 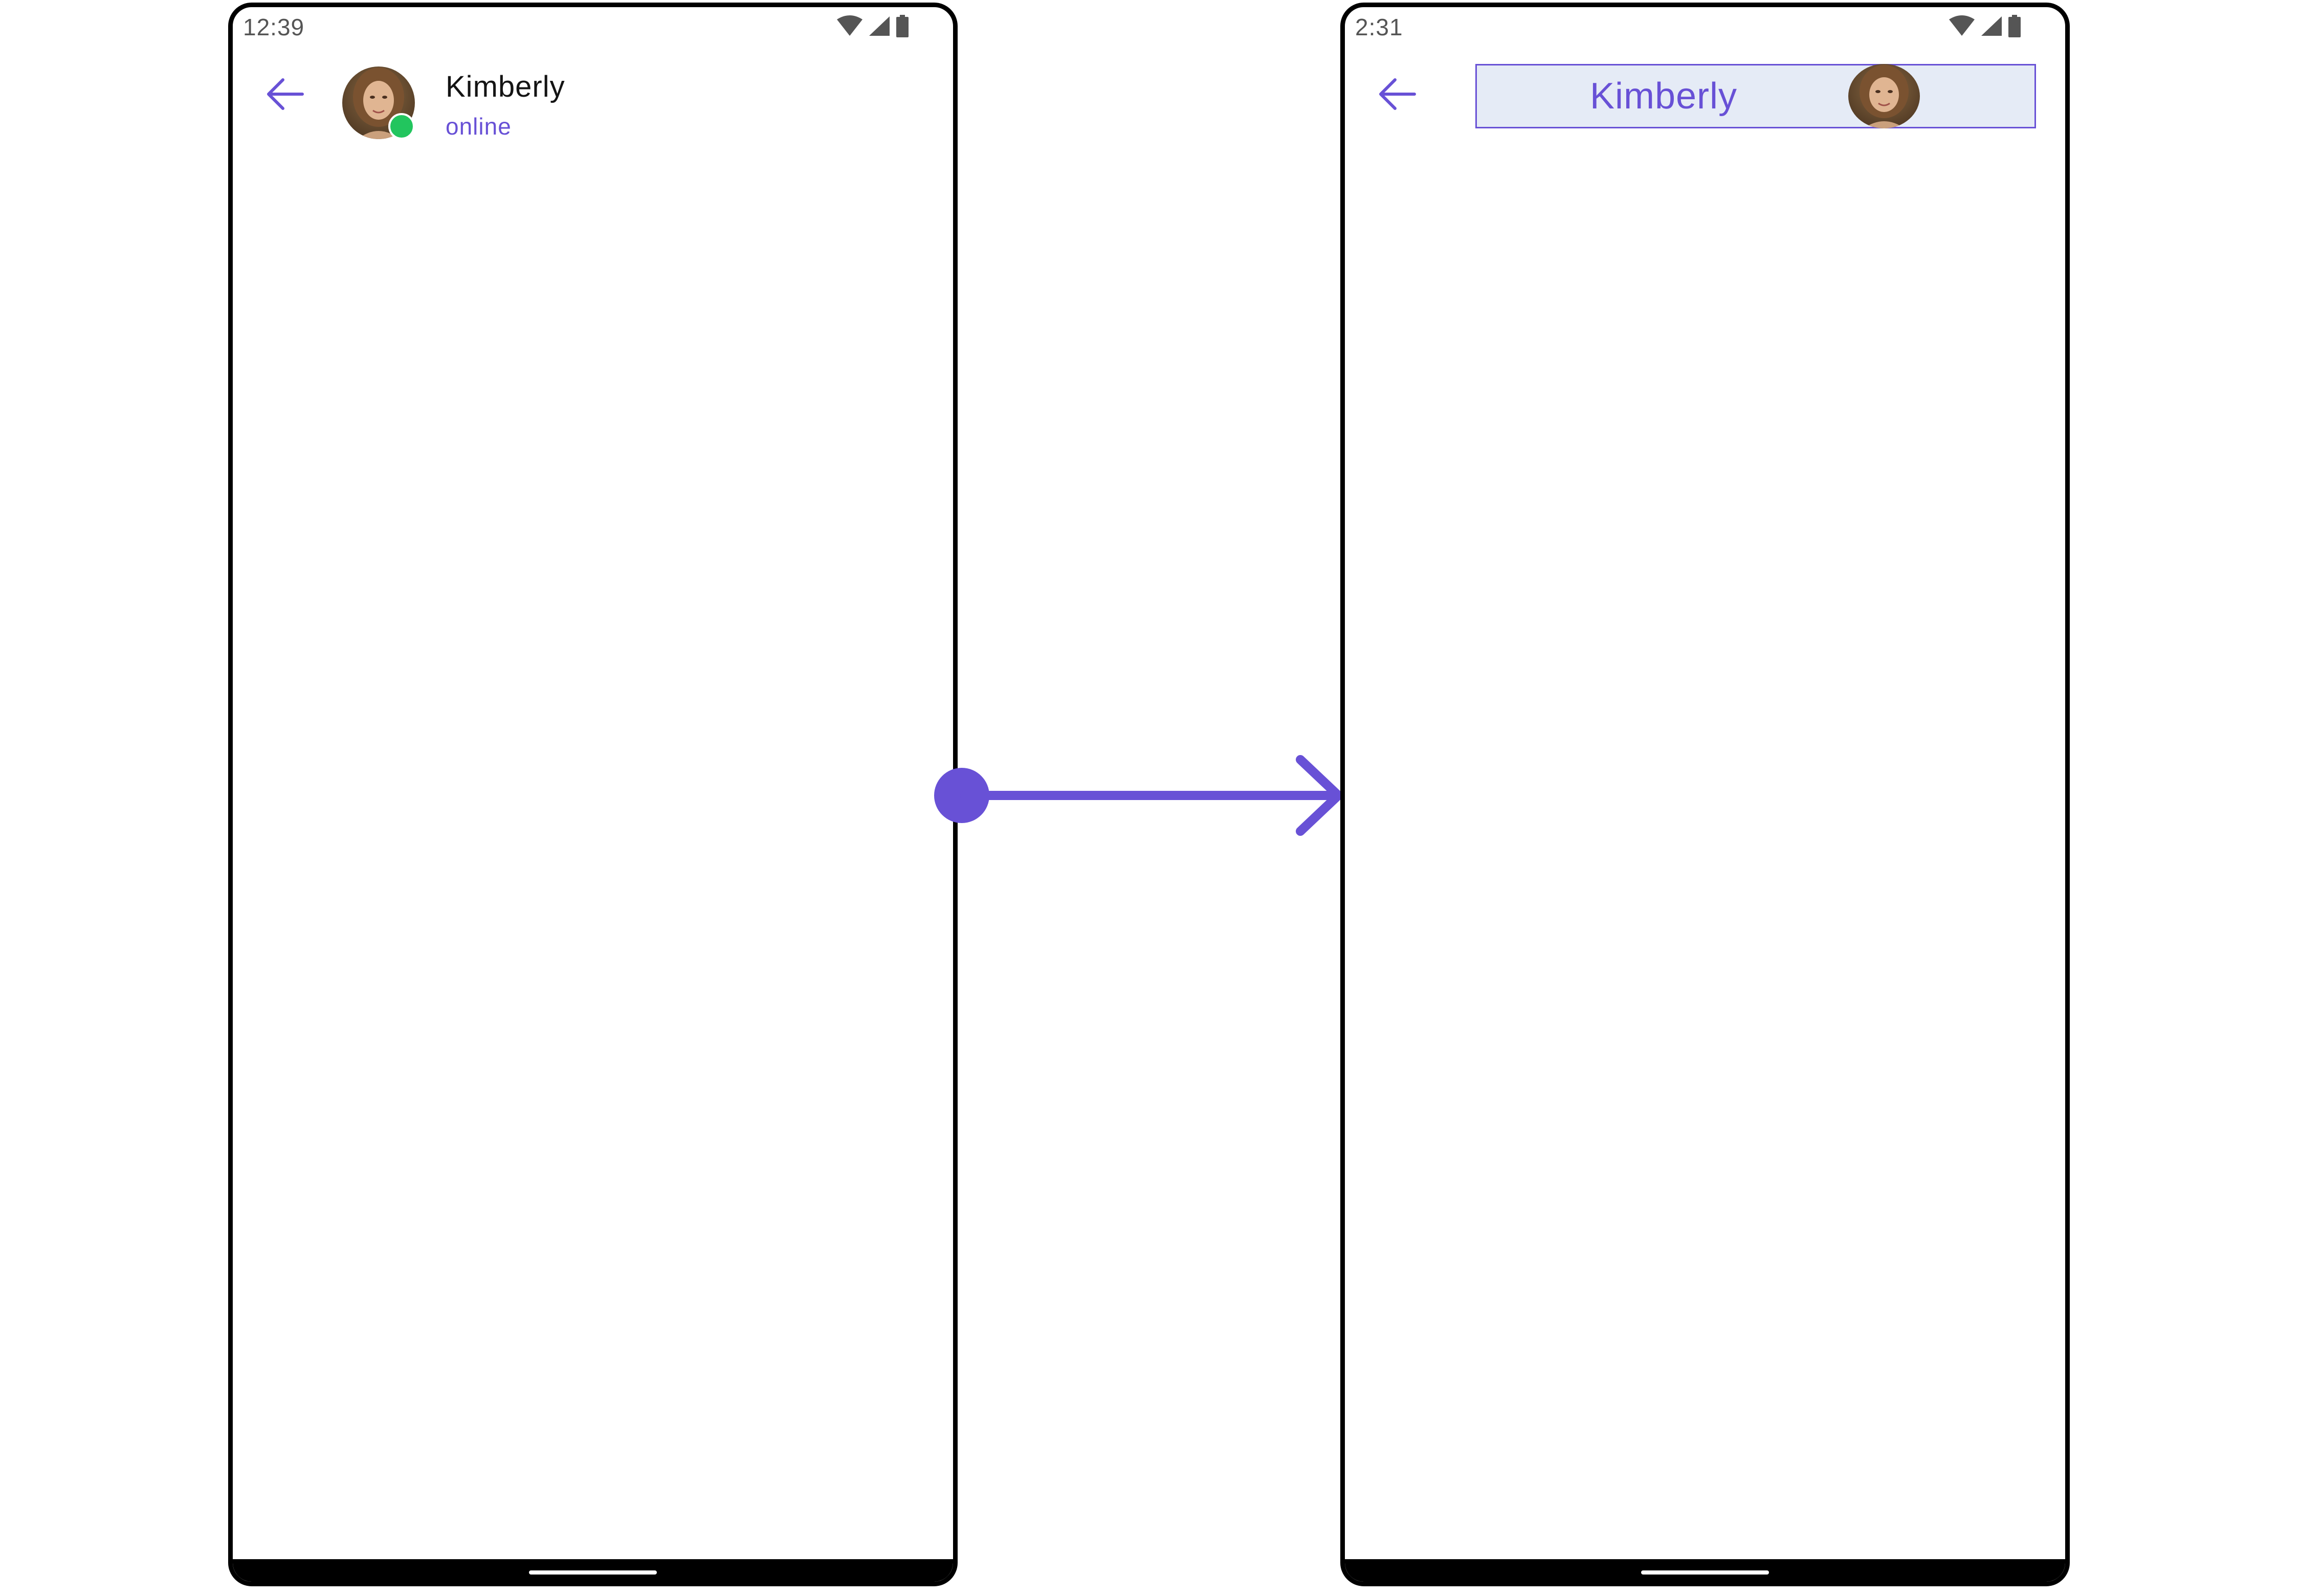 I want to click on right-arrow-connector, so click(x=1138, y=795).